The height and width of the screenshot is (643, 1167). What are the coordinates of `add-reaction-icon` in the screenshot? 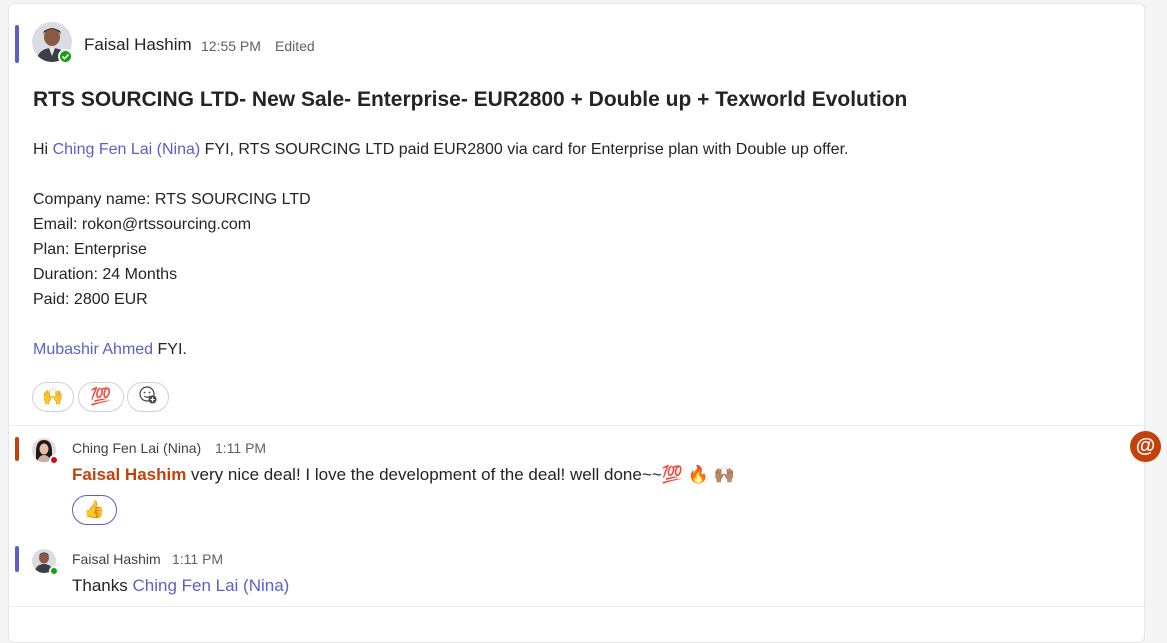 It's located at (148, 397).